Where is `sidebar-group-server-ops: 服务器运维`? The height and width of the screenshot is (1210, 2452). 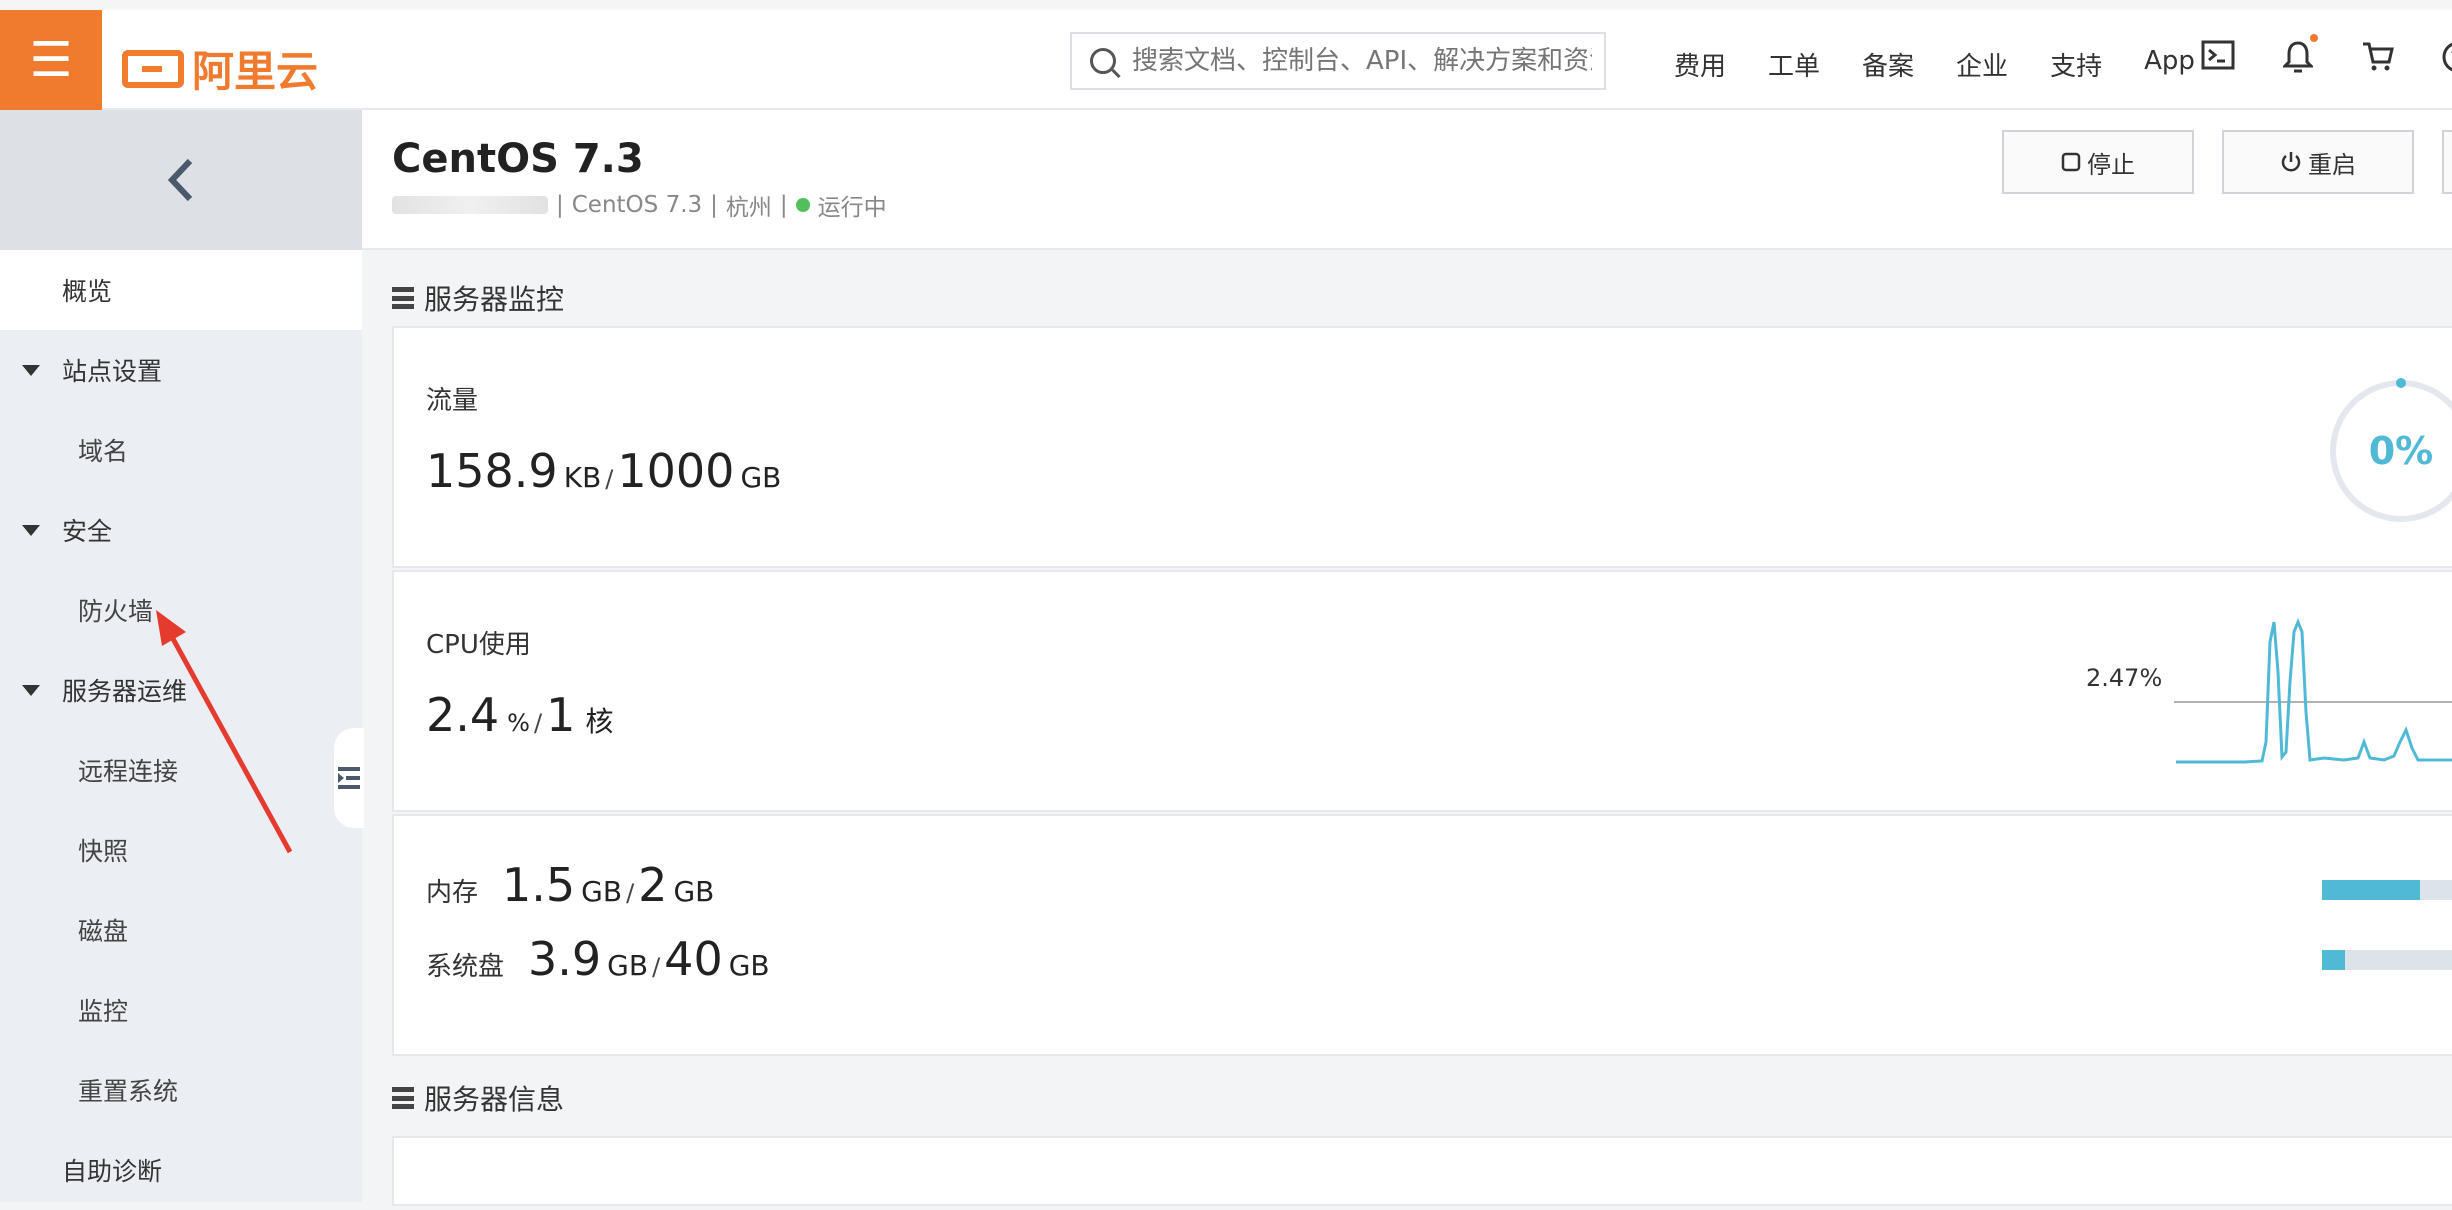
sidebar-group-server-ops: 服务器运维 is located at coordinates (181, 690).